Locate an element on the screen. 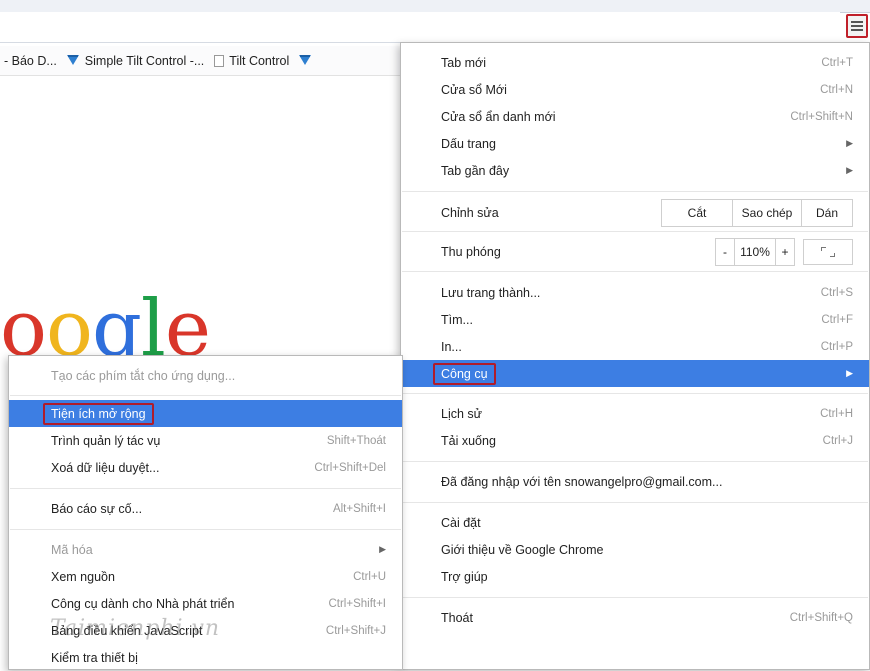 The height and width of the screenshot is (671, 870). menu-item-shortcut: Ctrl+H is located at coordinates (836, 413).